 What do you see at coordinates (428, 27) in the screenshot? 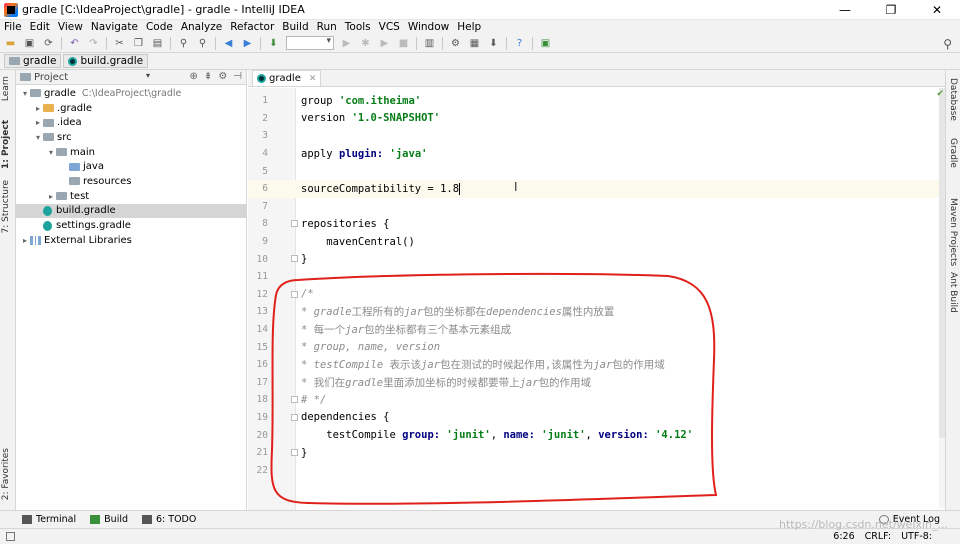
I see `menu-window: Window` at bounding box center [428, 27].